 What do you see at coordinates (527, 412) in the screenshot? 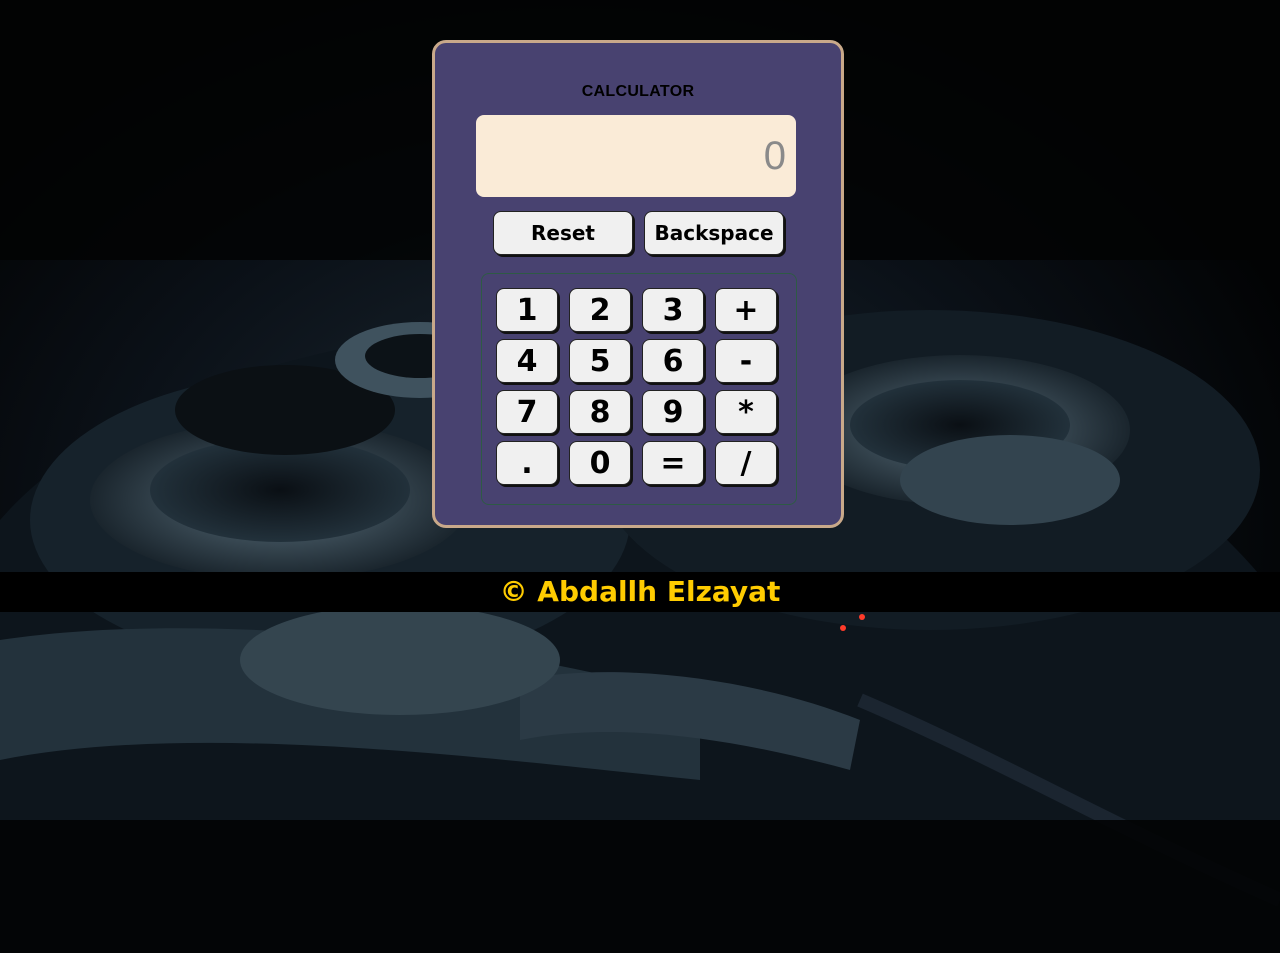
I see `key-7: 7` at bounding box center [527, 412].